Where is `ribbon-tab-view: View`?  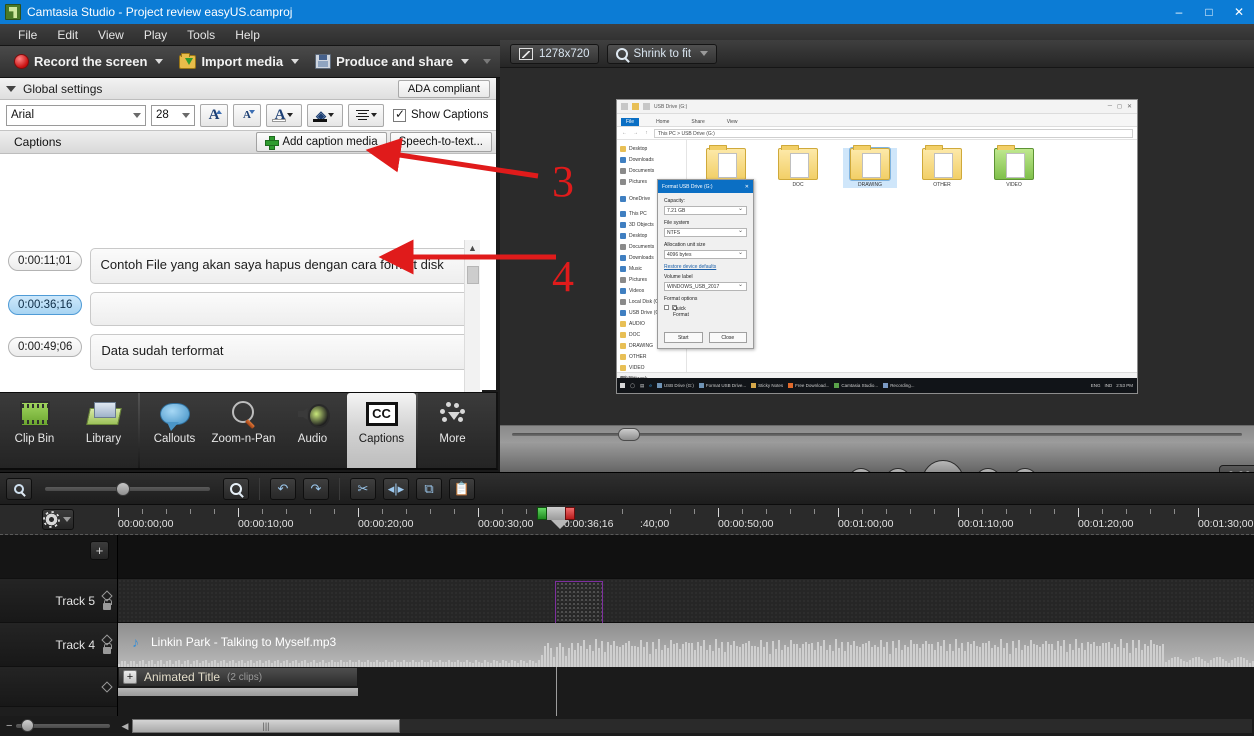 ribbon-tab-view: View is located at coordinates (732, 122).